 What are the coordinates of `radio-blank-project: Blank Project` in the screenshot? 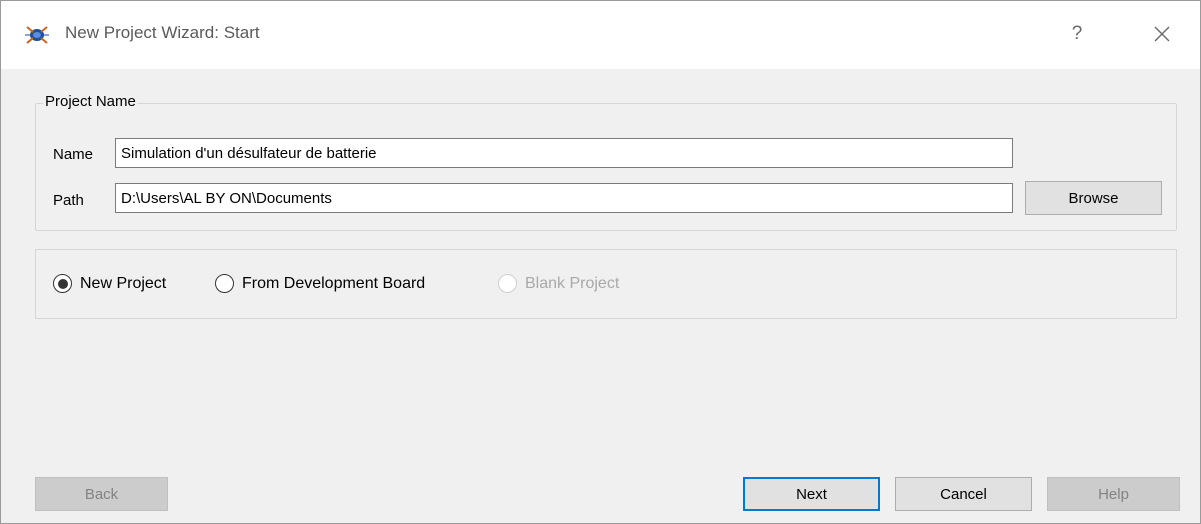 It's located at (558, 283).